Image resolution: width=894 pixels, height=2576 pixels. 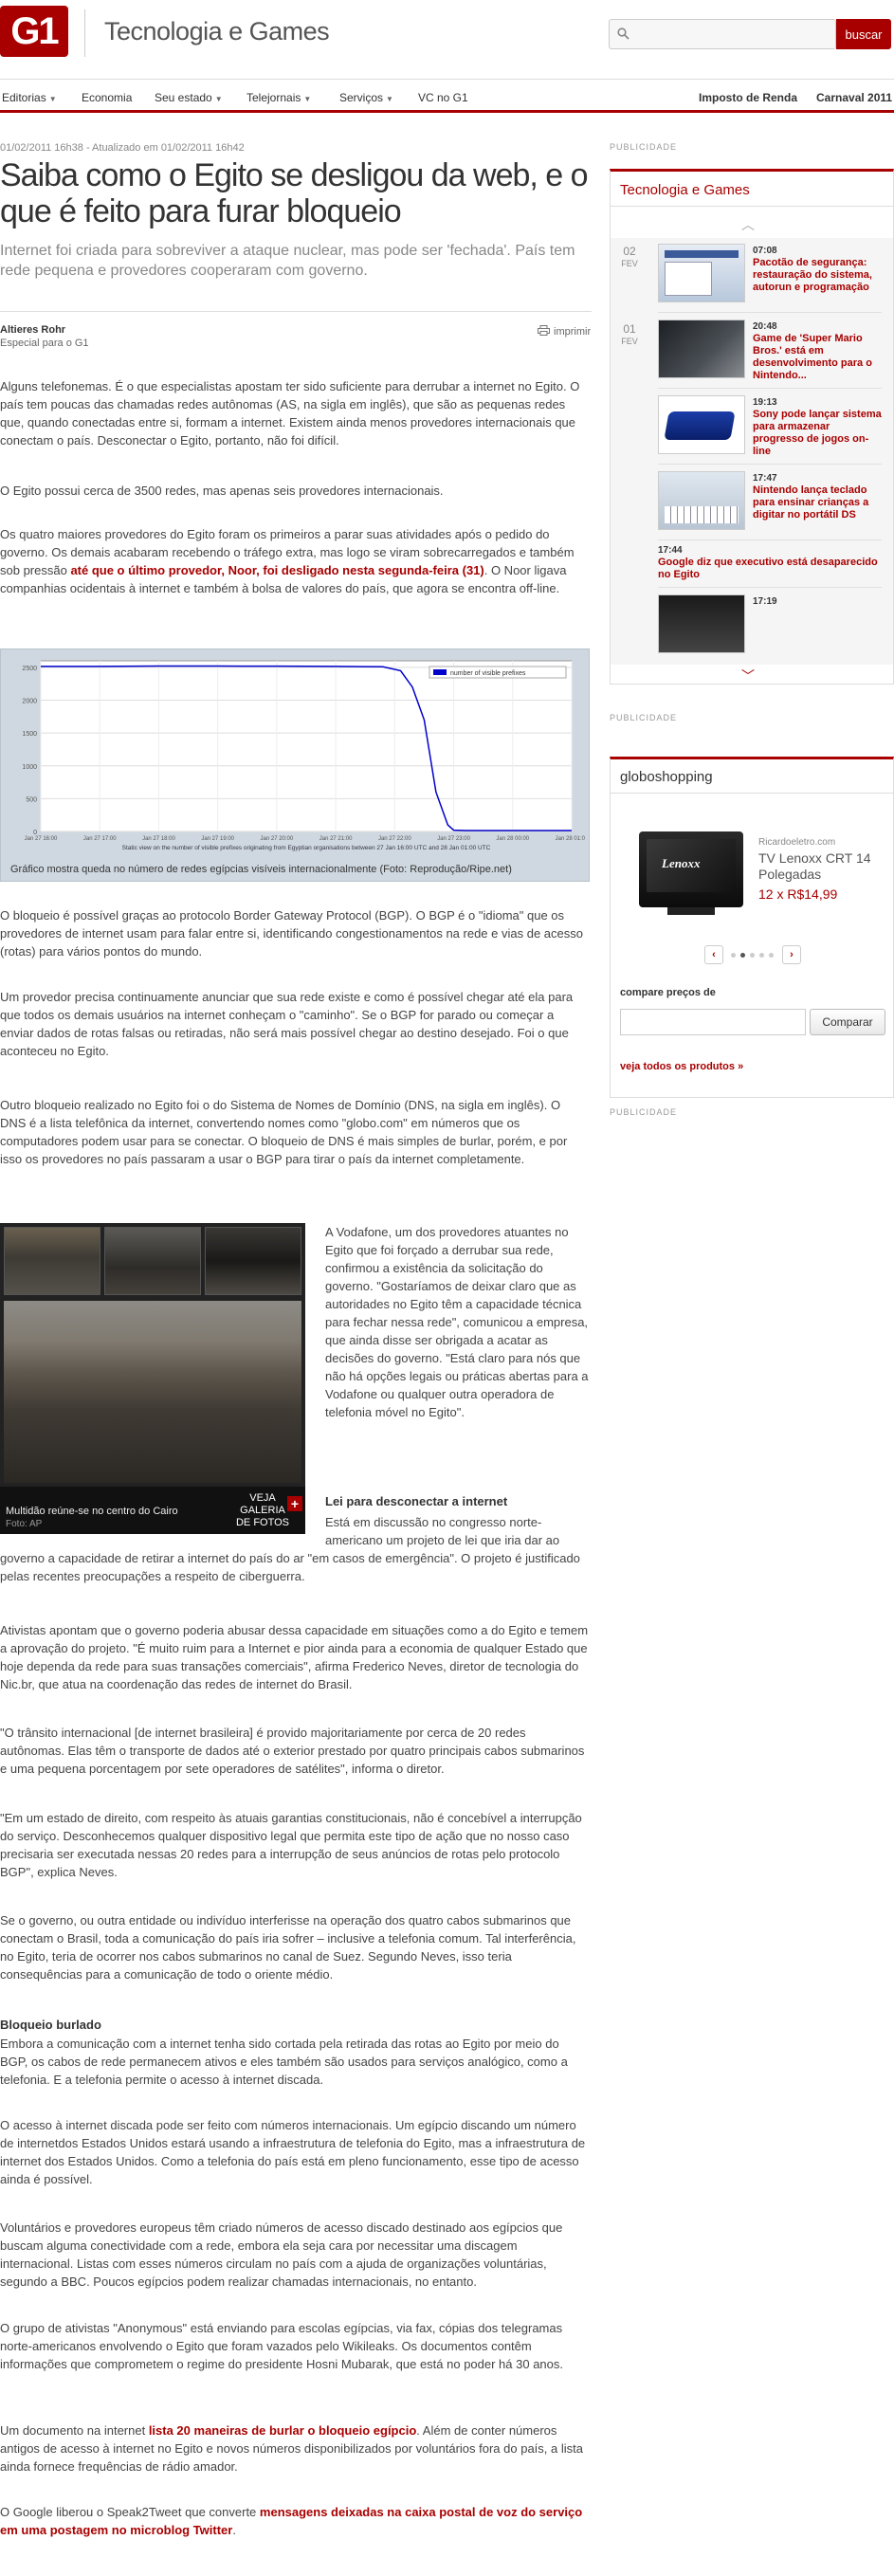 What do you see at coordinates (791, 954) in the screenshot?
I see `carousel-next-button: ›` at bounding box center [791, 954].